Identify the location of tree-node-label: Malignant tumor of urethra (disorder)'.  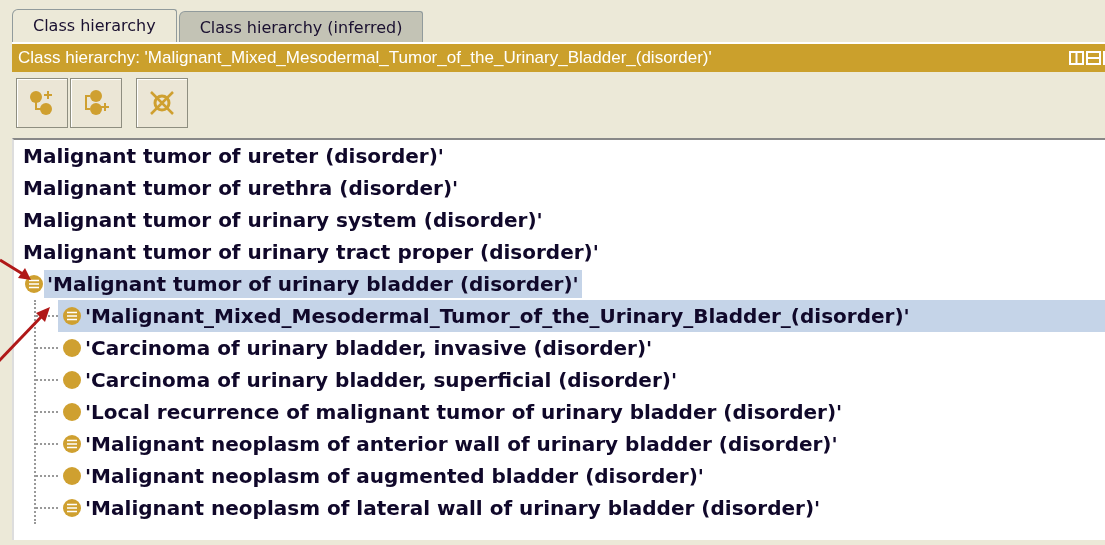
(241, 188).